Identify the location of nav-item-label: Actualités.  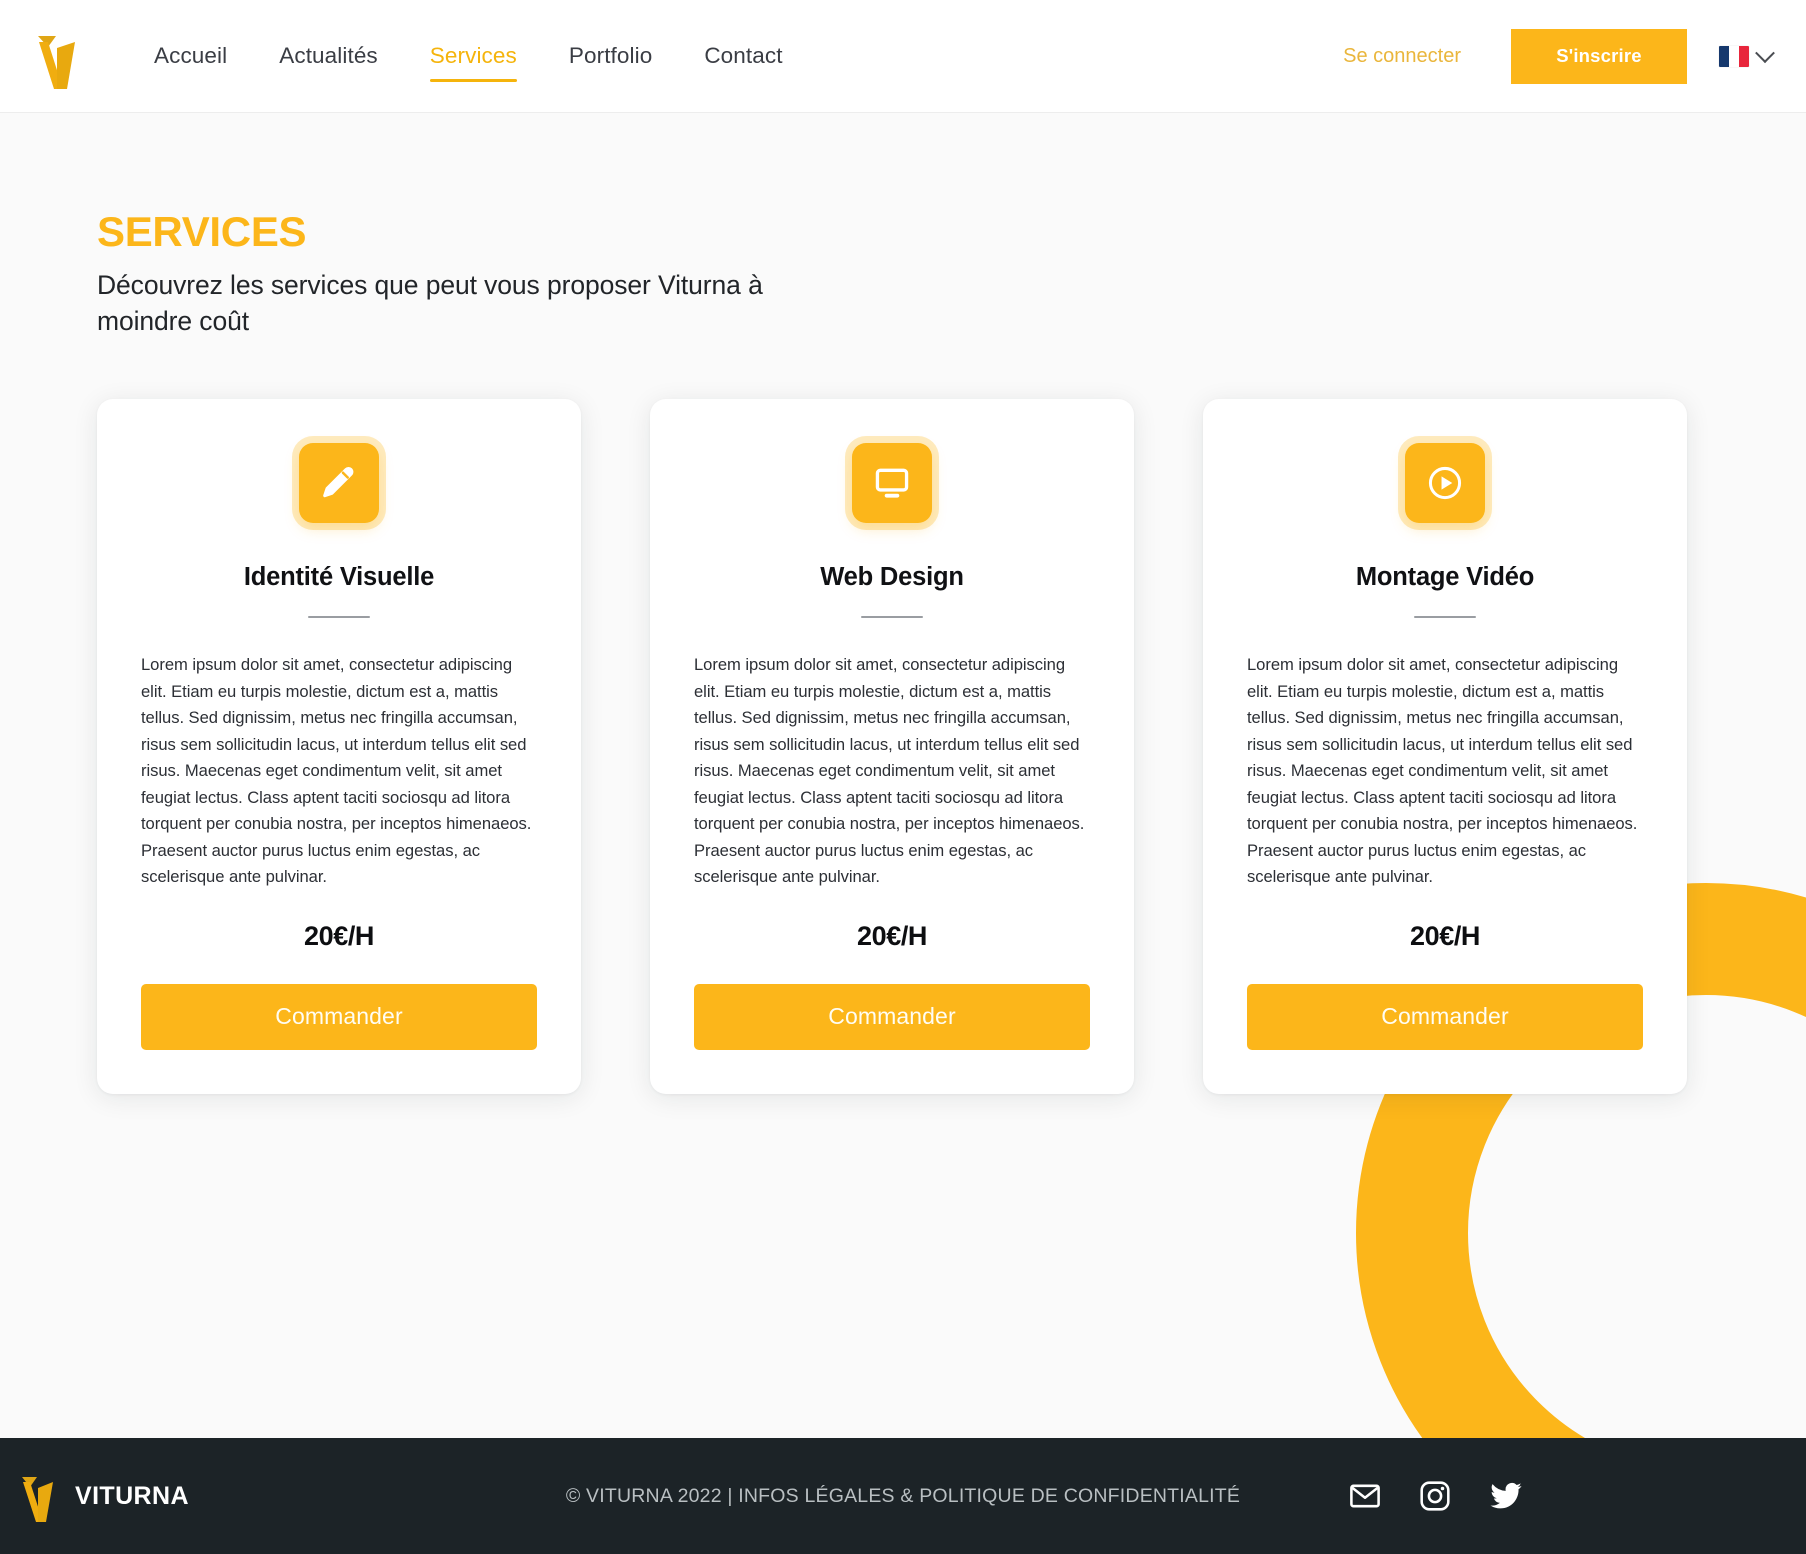
(328, 55).